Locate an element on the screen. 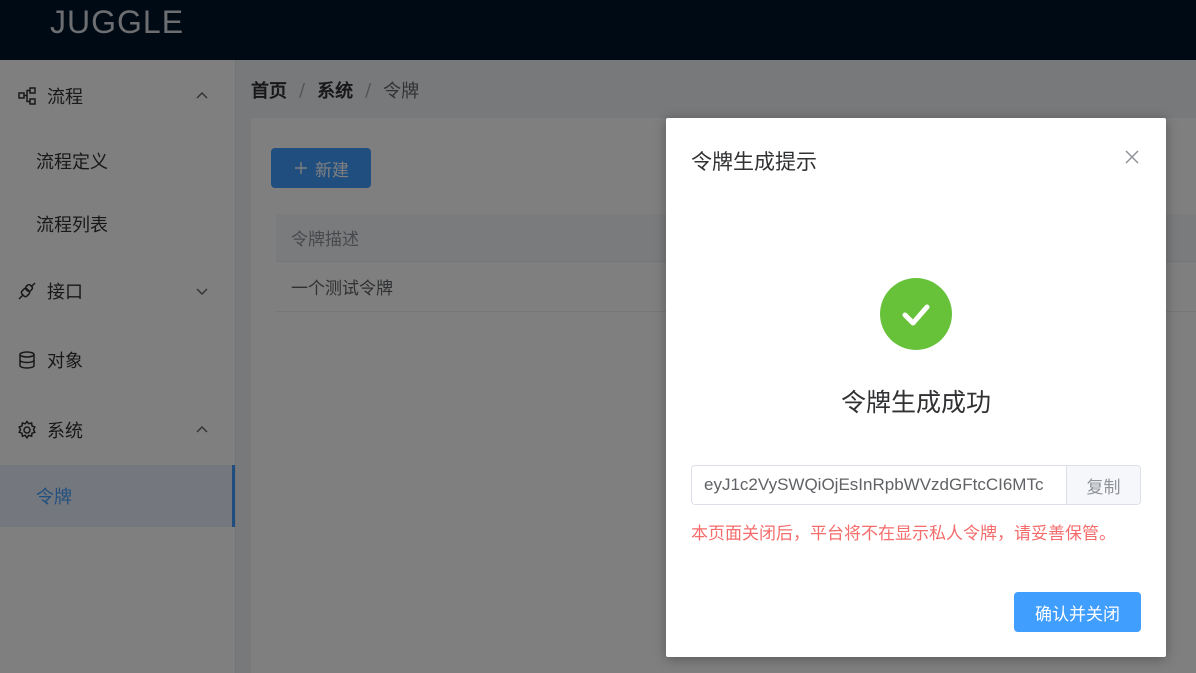 The image size is (1196, 673). warning-text: 本页面关闭后，平台将不在显示私人令牌，请妥善保管。 is located at coordinates (903, 534).